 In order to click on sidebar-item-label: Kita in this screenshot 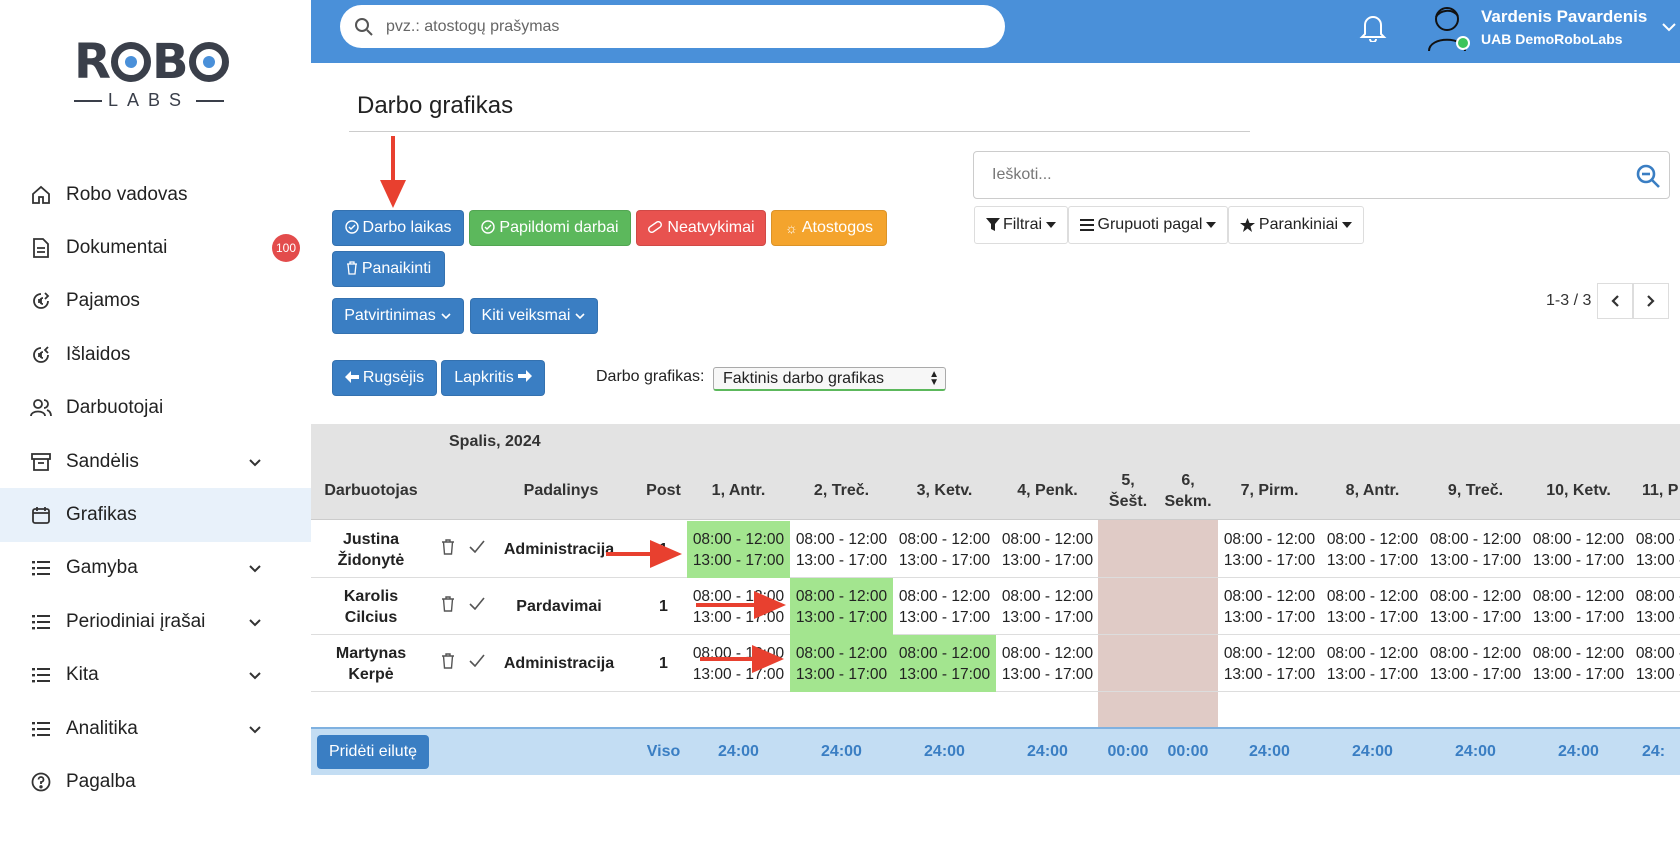, I will do `click(82, 675)`.